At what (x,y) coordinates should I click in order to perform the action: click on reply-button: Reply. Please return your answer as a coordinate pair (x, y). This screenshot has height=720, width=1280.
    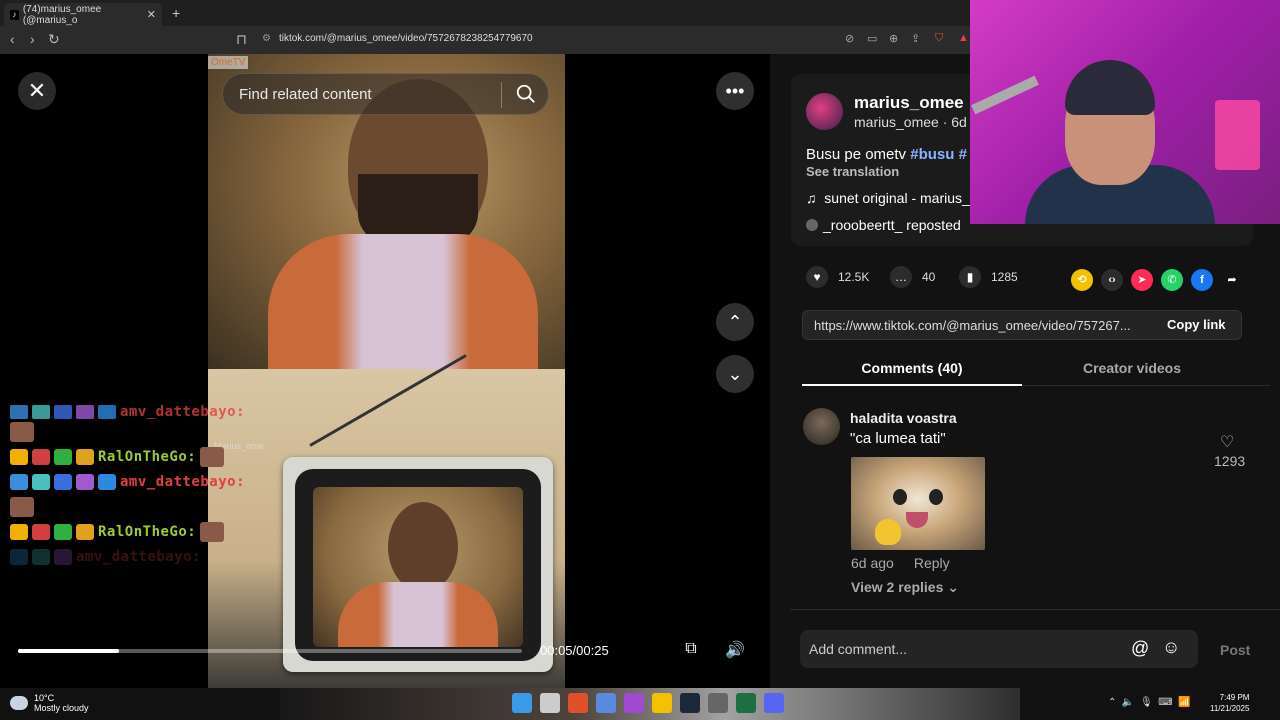
    Looking at the image, I should click on (932, 563).